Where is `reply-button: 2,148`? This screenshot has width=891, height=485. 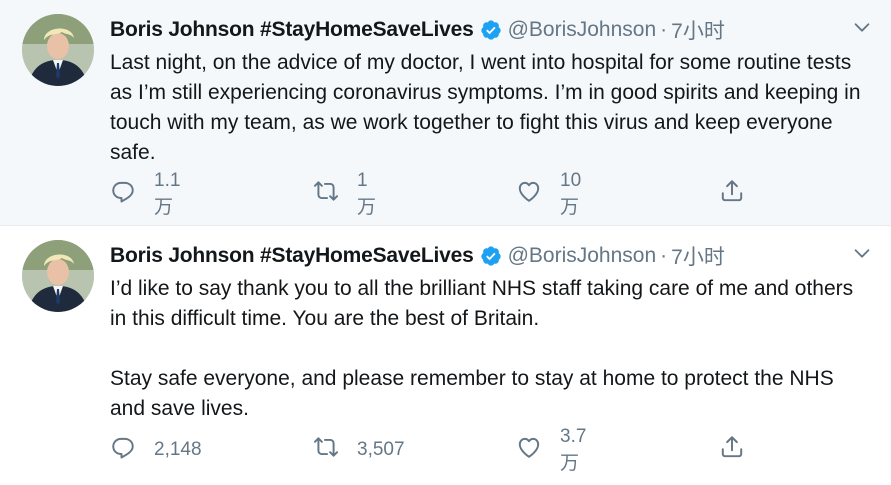
reply-button: 2,148 is located at coordinates (156, 450).